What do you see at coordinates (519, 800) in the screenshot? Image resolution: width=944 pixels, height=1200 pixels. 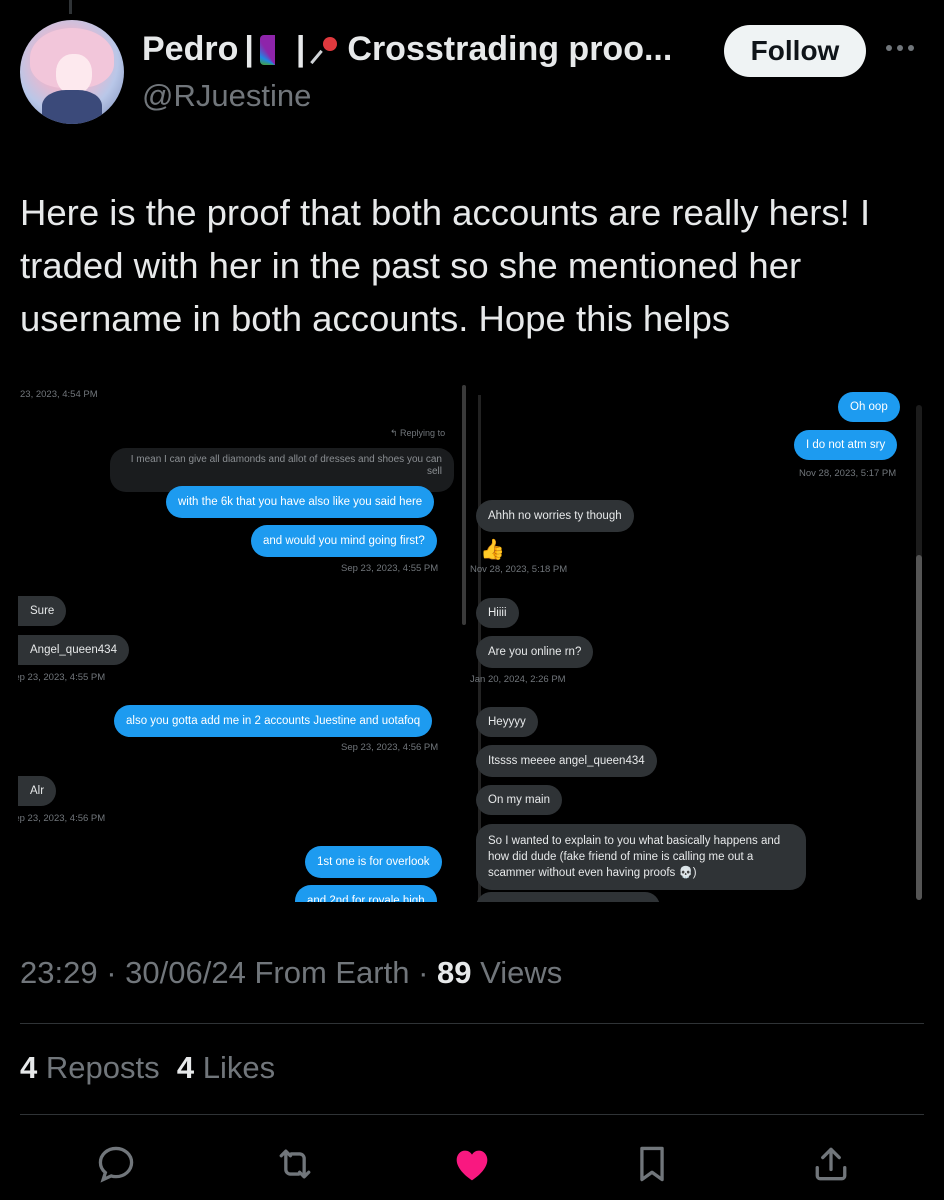 I see `message-bubble: On my main` at bounding box center [519, 800].